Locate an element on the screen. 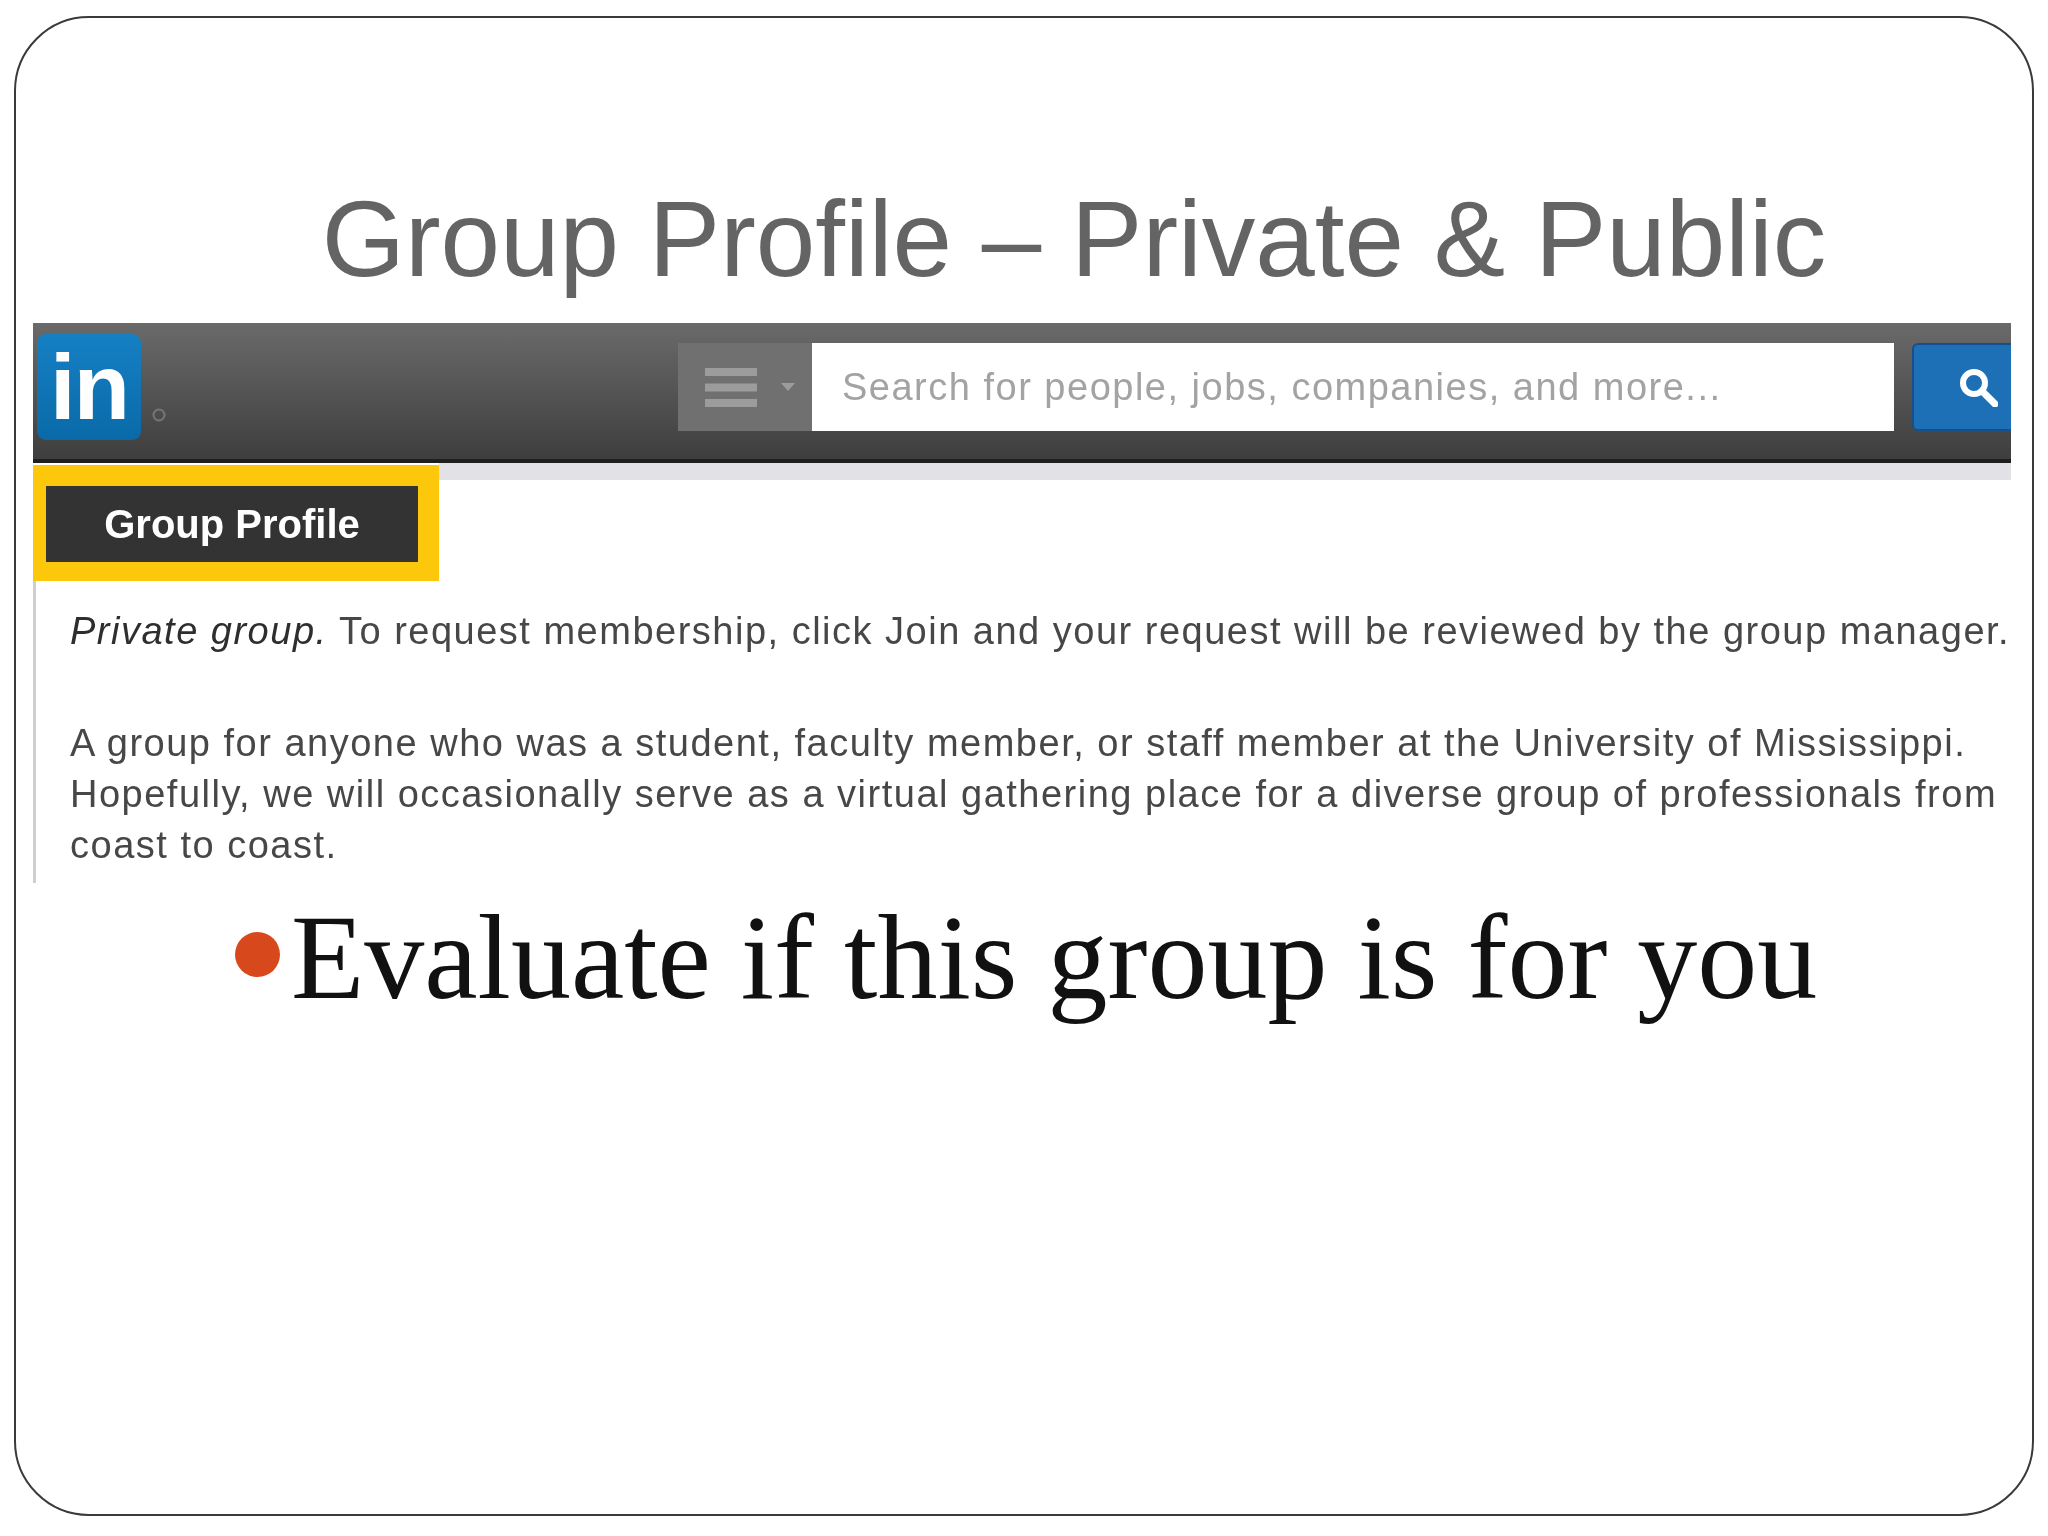 This screenshot has width=2048, height=1536. section-heading: Group Profile is located at coordinates (232, 524).